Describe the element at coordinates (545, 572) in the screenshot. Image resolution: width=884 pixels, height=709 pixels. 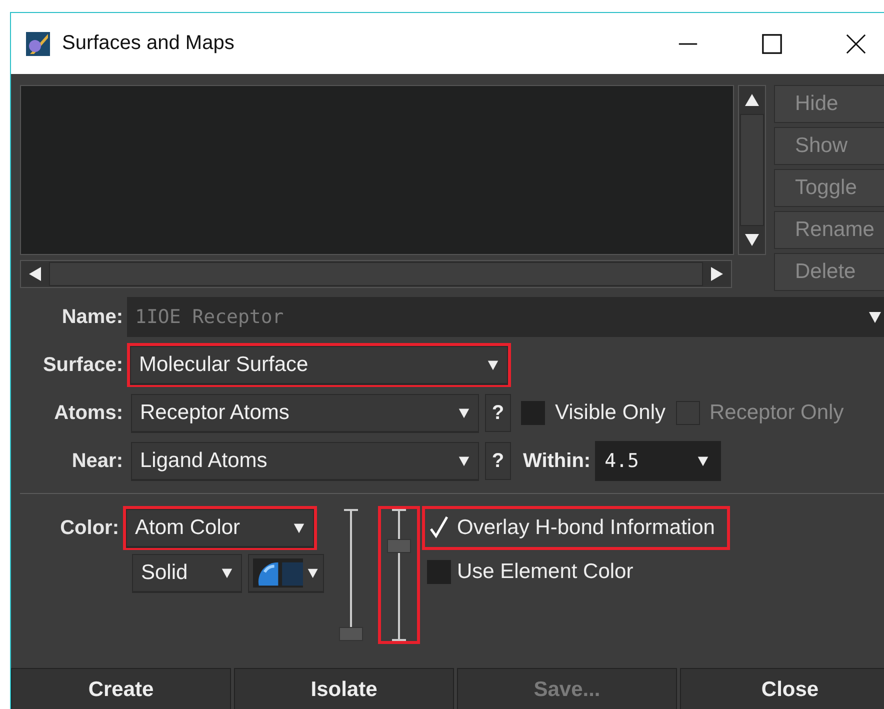
I see `checkbox-label: Use Element Color` at that location.